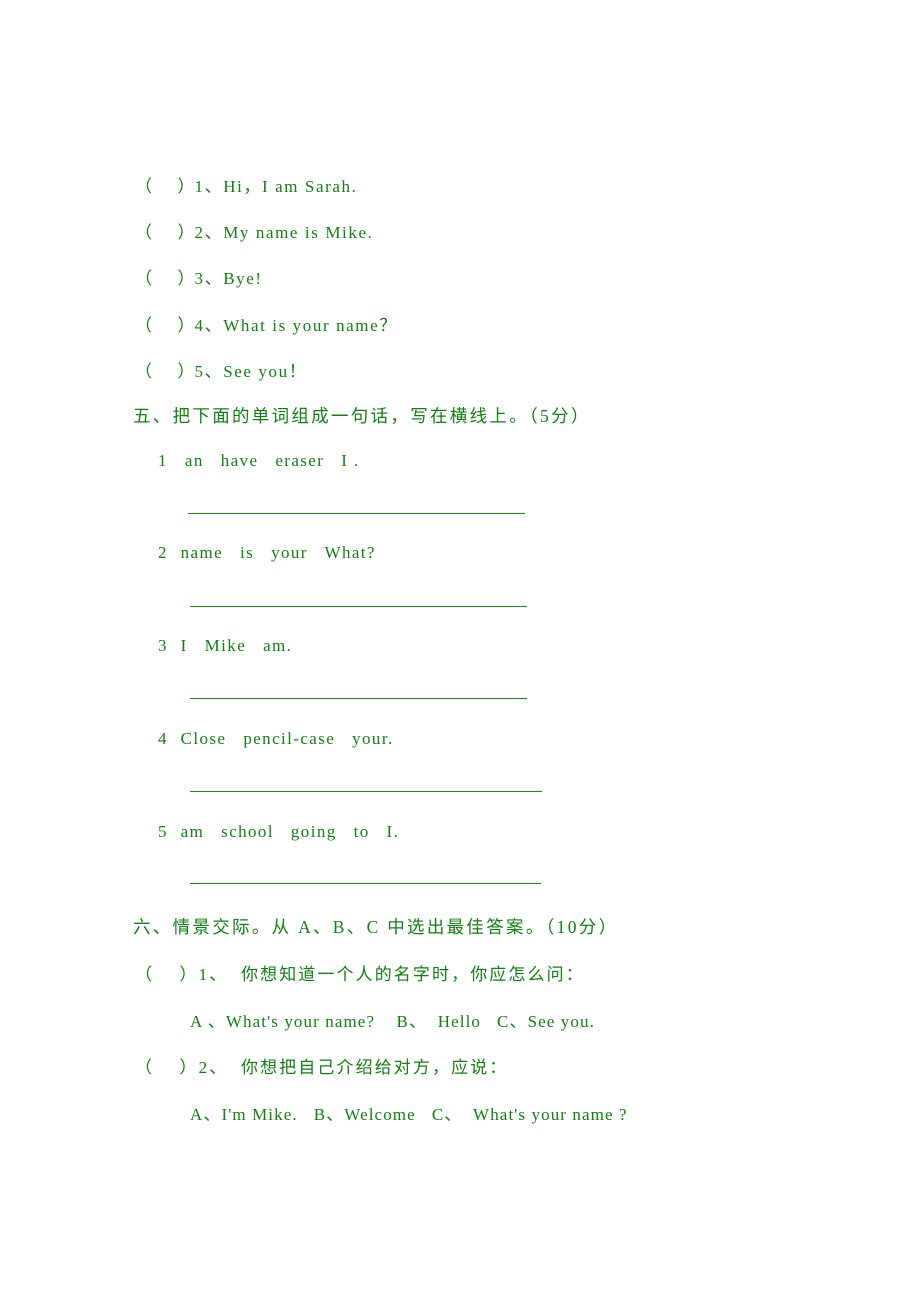 This screenshot has height=1300, width=920. What do you see at coordinates (278, 552) in the screenshot?
I see `item-words: name is your What?` at bounding box center [278, 552].